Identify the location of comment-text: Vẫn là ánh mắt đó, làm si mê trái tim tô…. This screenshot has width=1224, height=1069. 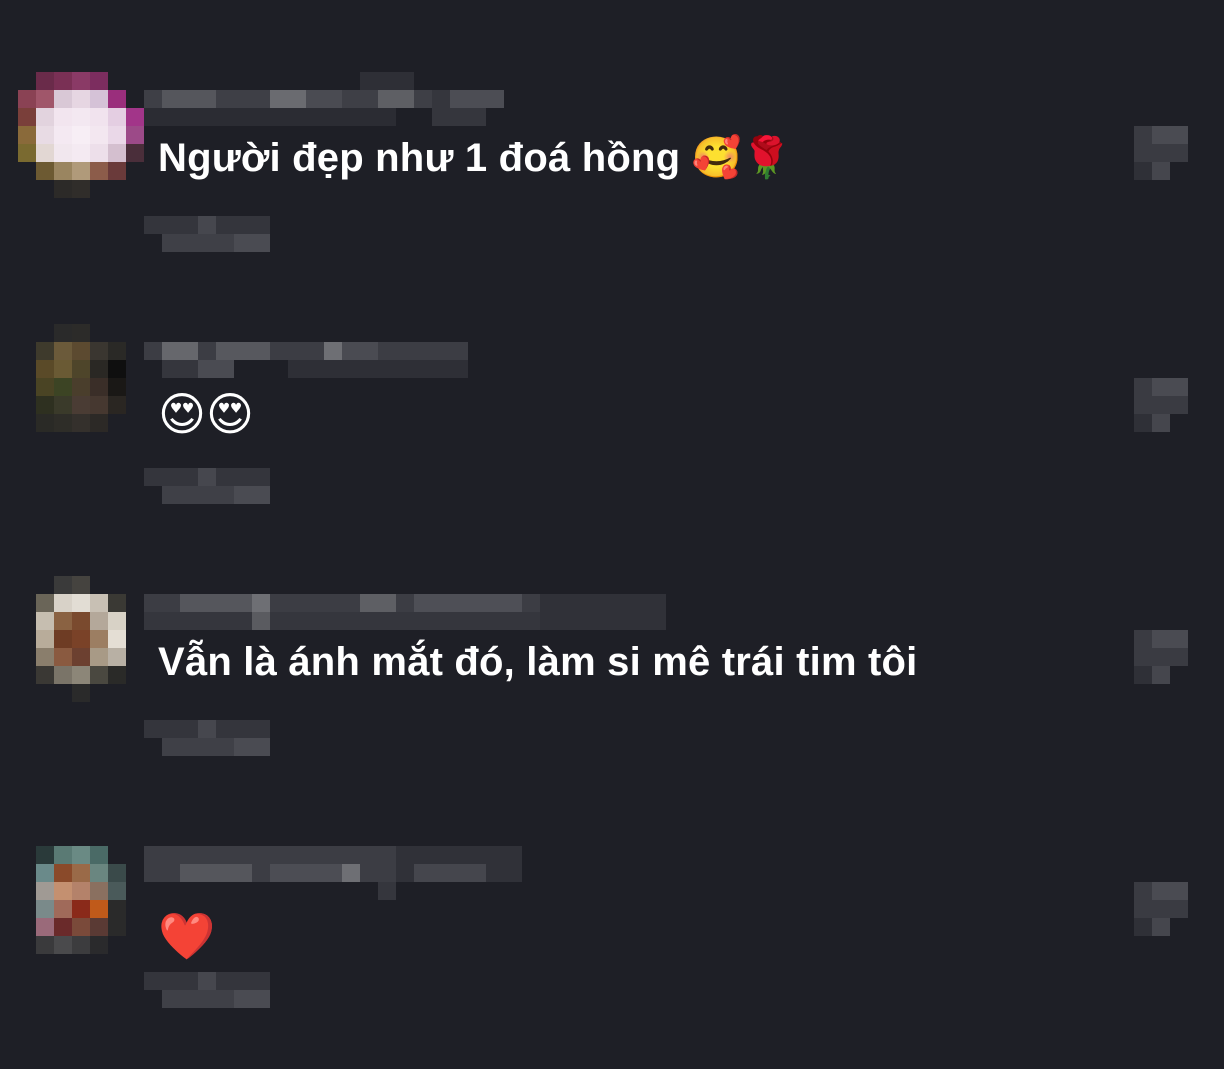
(538, 662).